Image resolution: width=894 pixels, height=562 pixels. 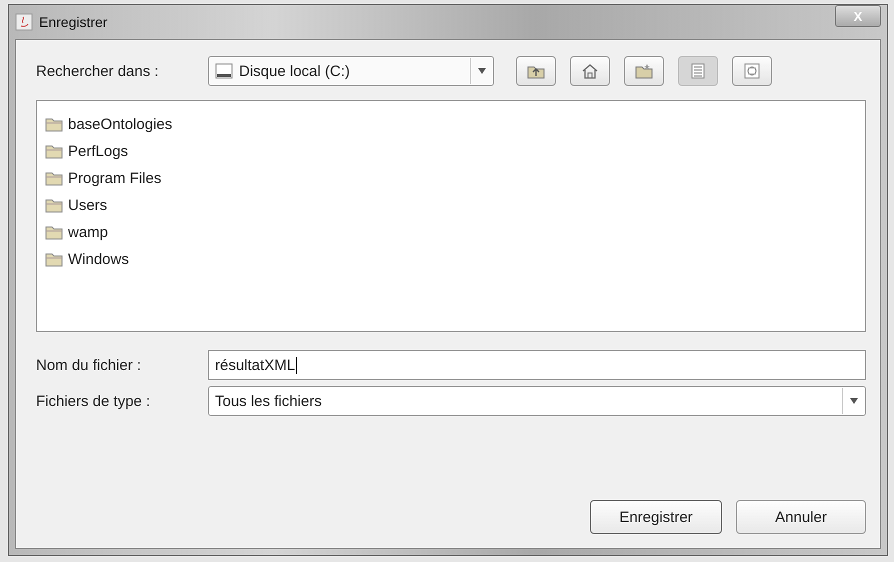 What do you see at coordinates (537, 401) in the screenshot?
I see `file-type-dropdown: Tous les fichiers` at bounding box center [537, 401].